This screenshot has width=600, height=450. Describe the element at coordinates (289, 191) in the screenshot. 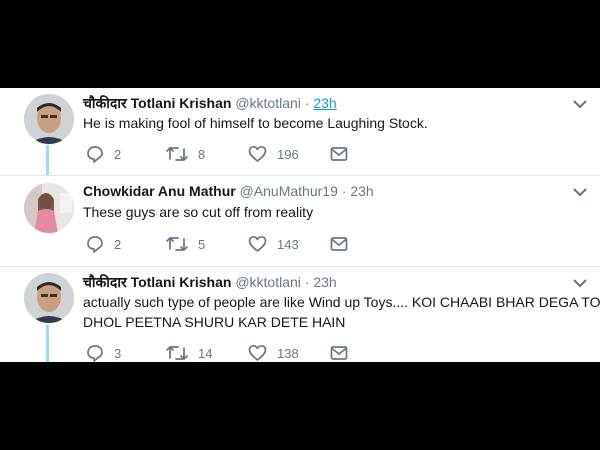

I see `user-handle: @AnuMathur19` at that location.